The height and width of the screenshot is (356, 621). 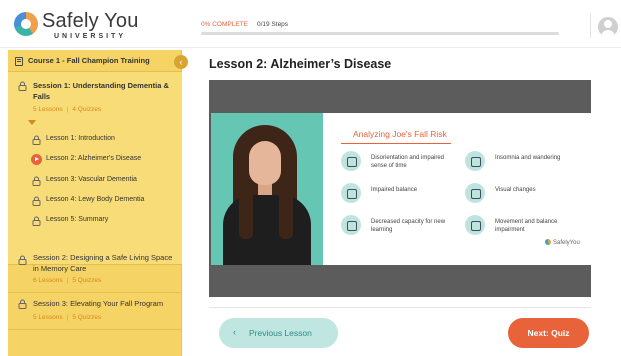 What do you see at coordinates (267, 189) in the screenshot?
I see `presenter-image` at bounding box center [267, 189].